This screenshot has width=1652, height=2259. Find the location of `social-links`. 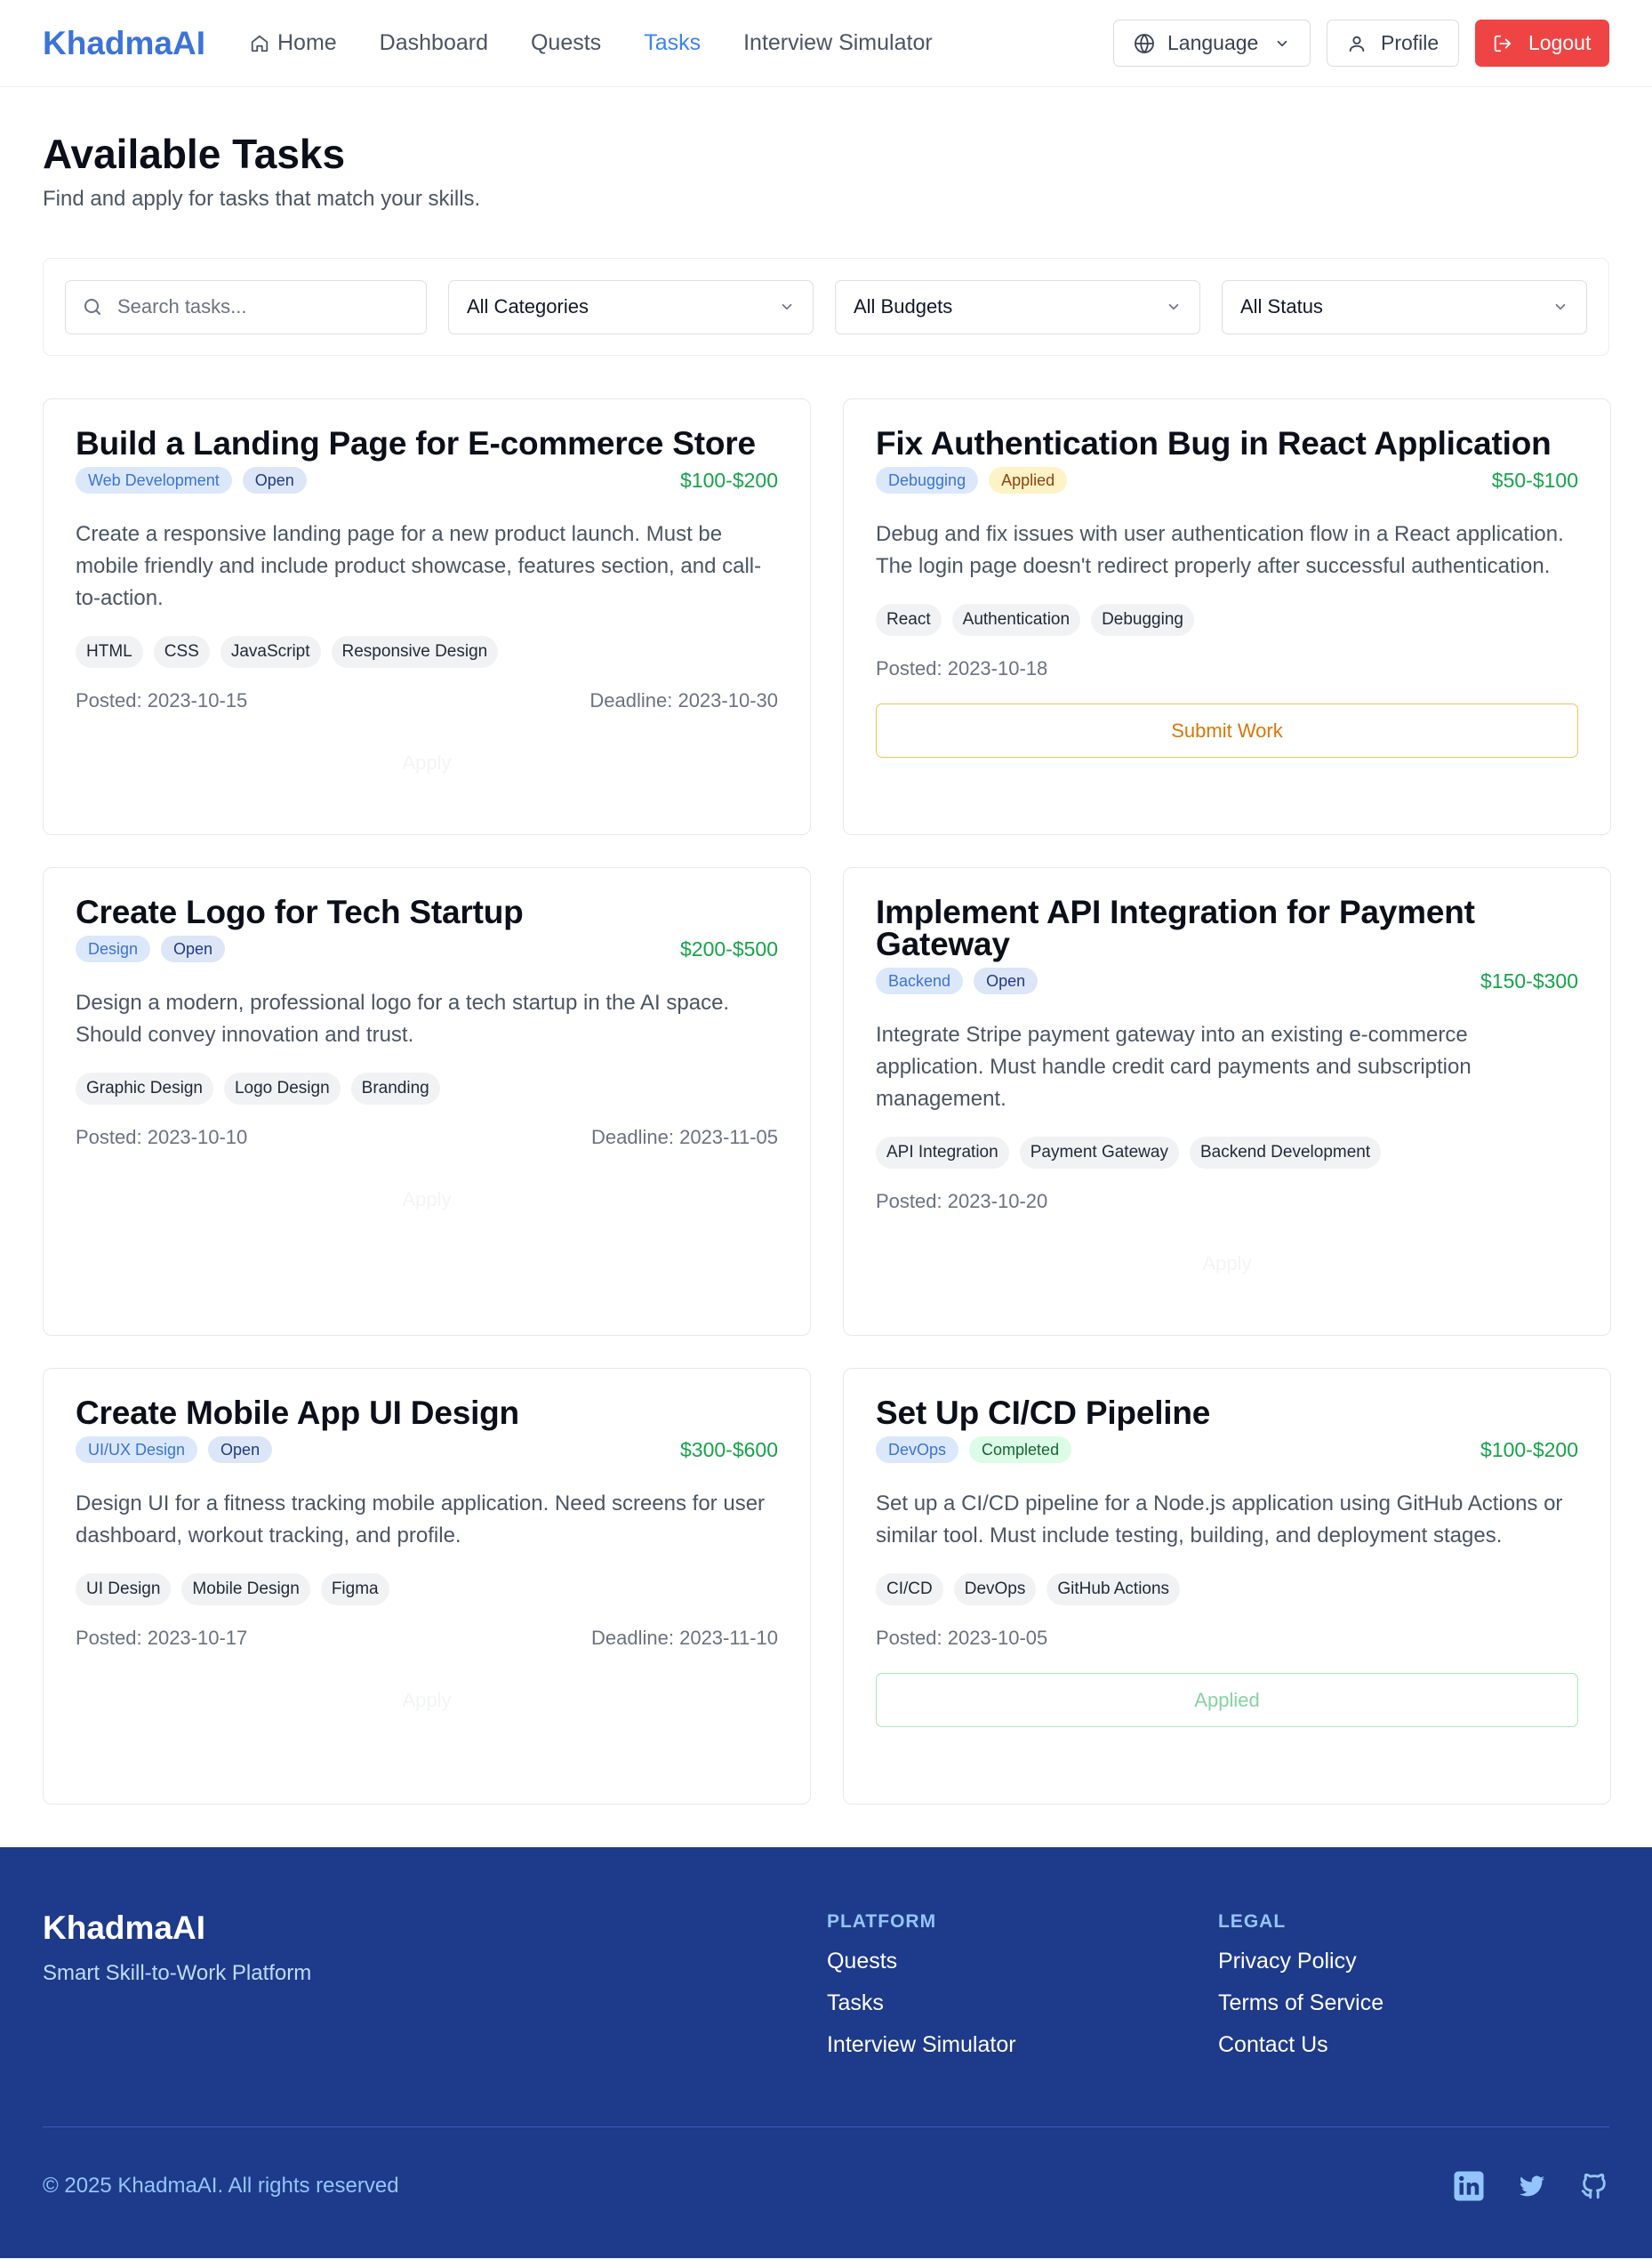

social-links is located at coordinates (1531, 2186).